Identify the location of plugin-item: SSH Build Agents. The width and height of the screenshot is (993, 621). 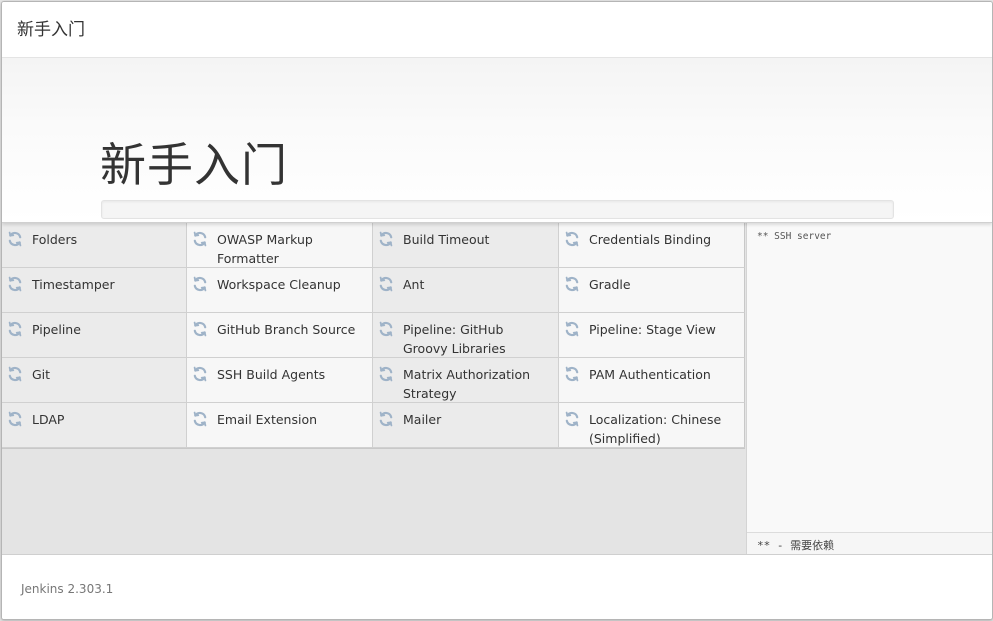
(280, 380).